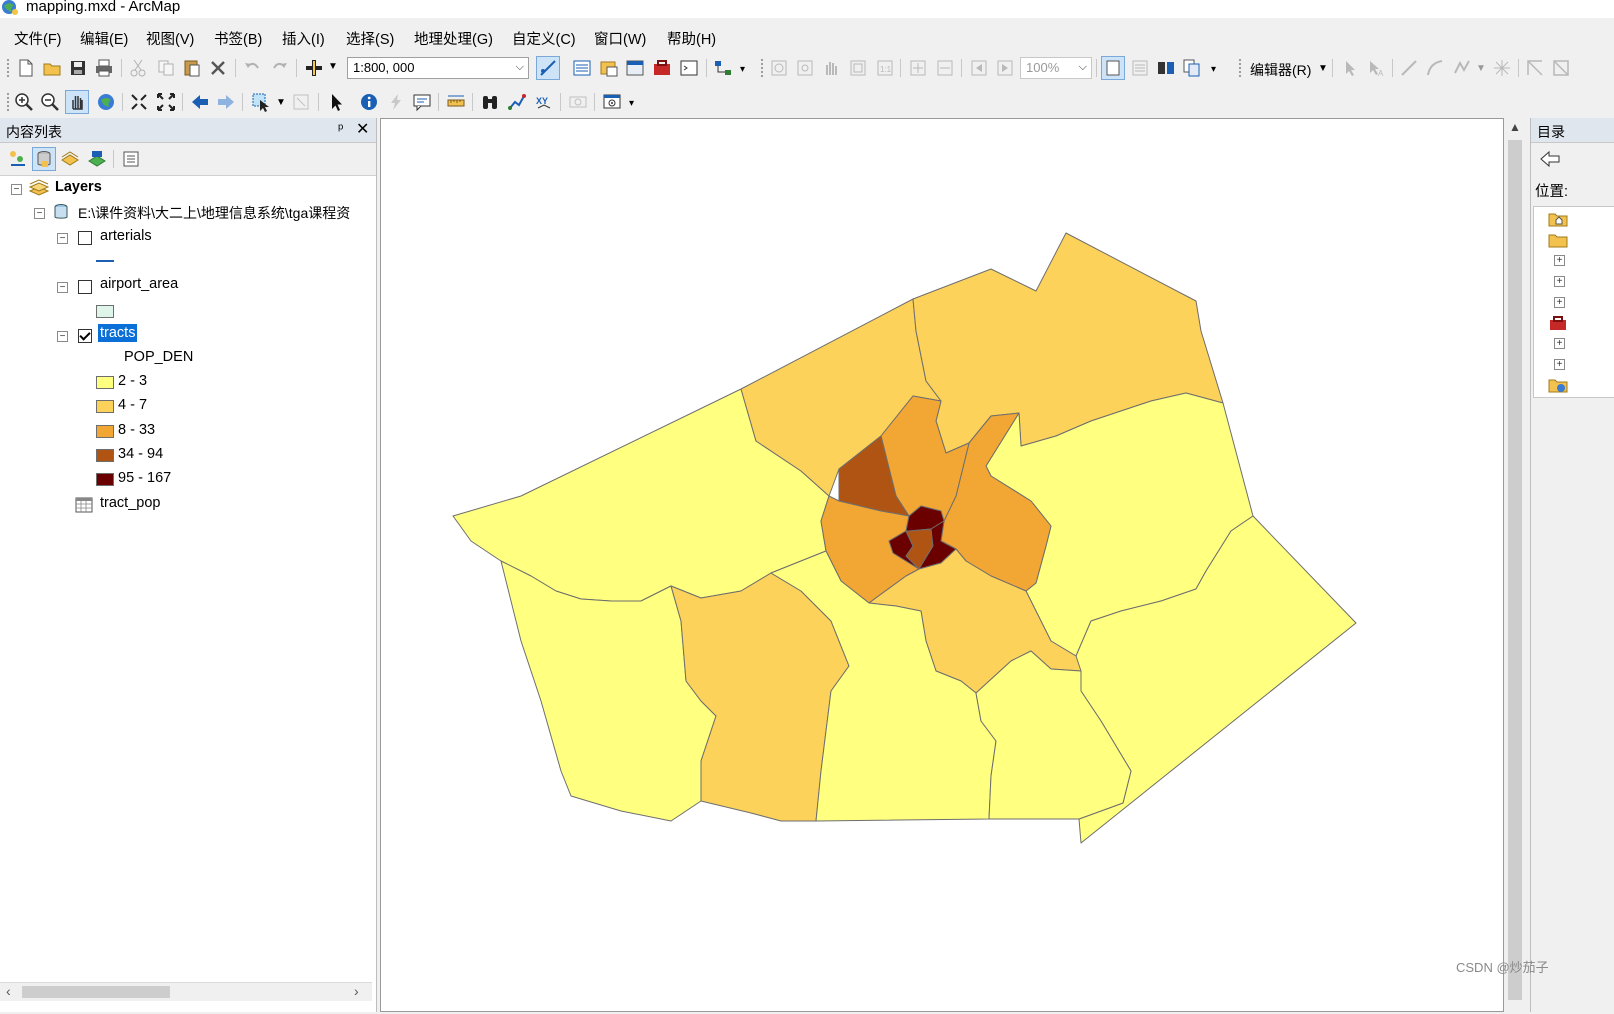 The height and width of the screenshot is (1014, 1614). I want to click on menu-windows: 窗口(W), so click(620, 38).